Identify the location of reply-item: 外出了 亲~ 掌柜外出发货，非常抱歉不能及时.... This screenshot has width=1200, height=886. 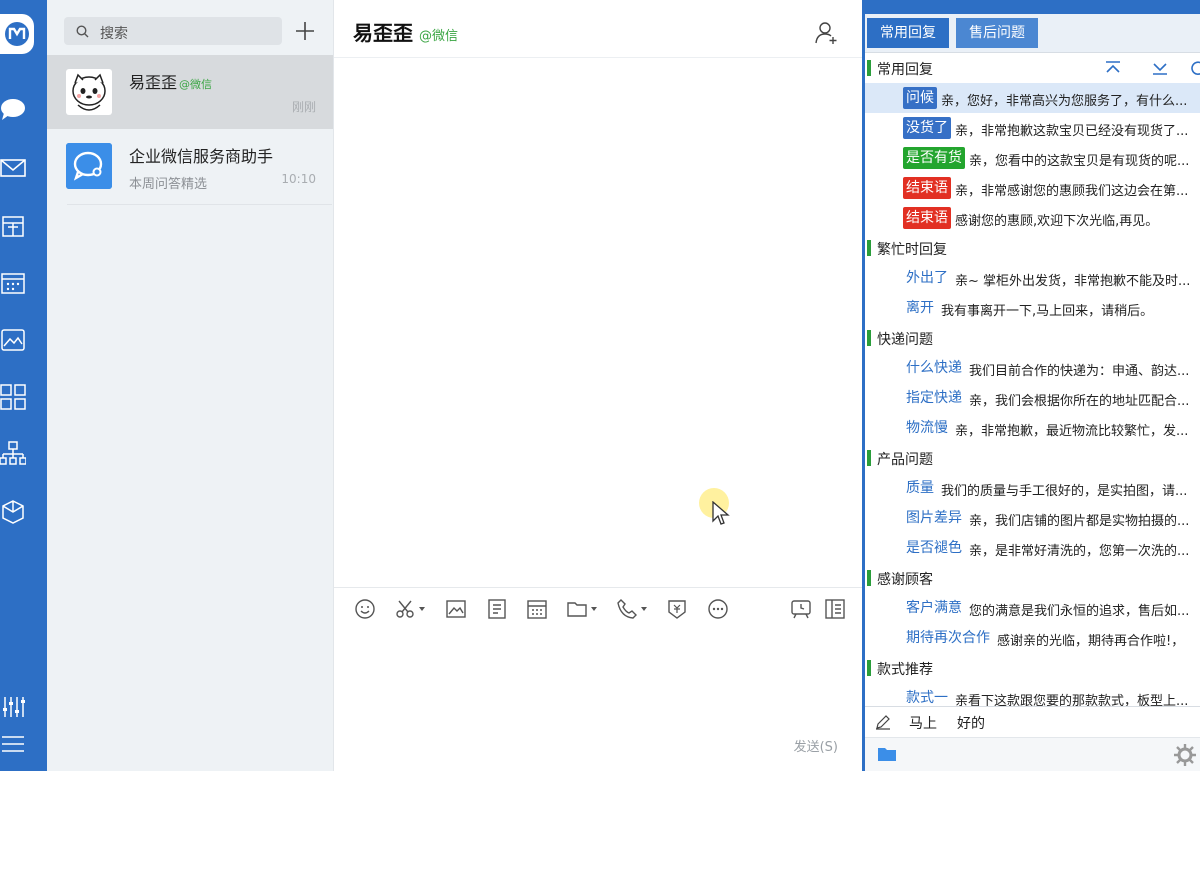
(1032, 278).